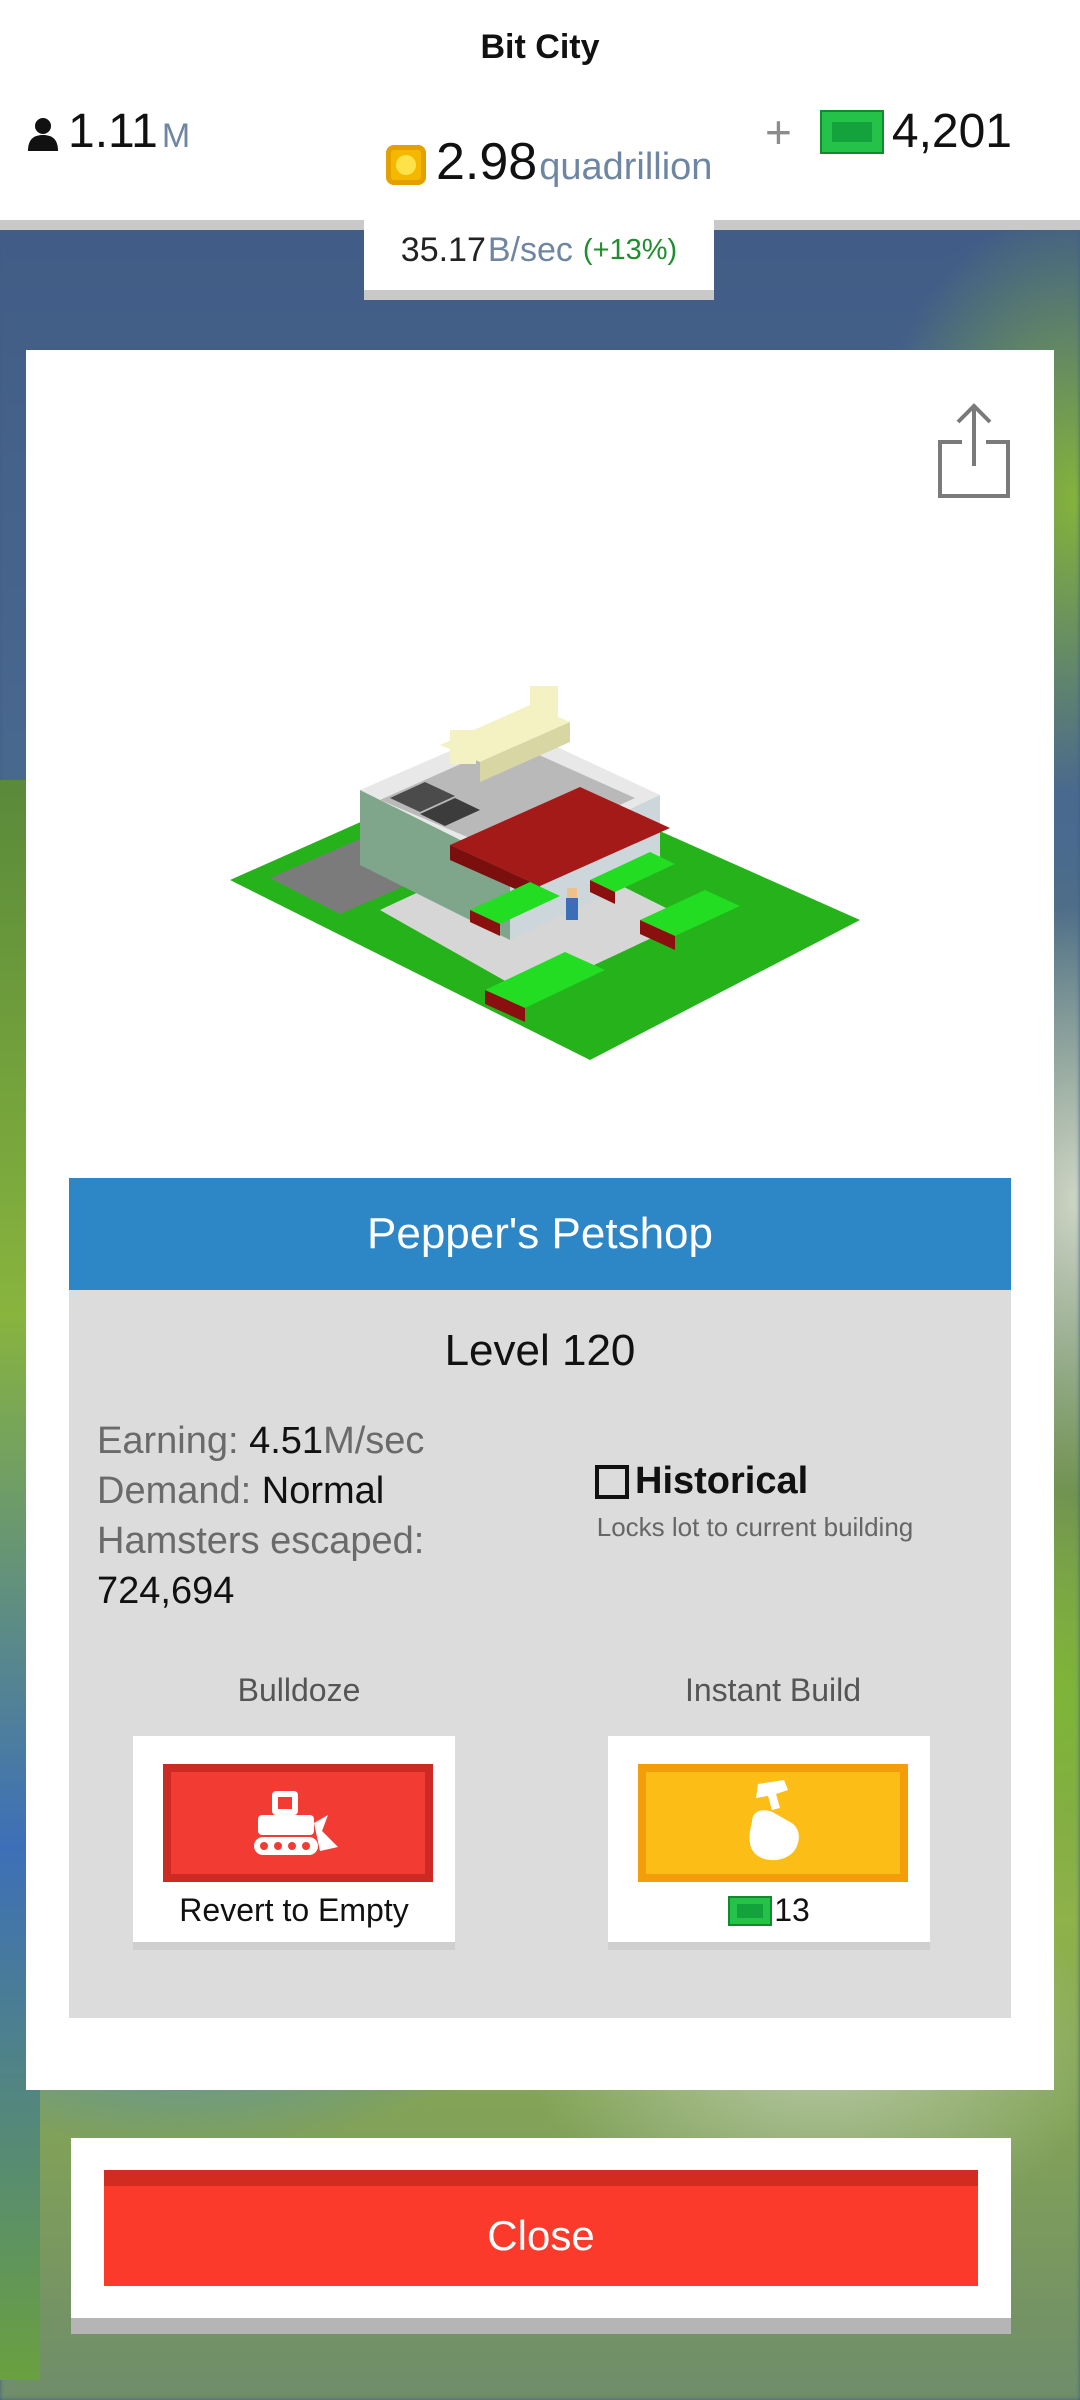 Image resolution: width=1080 pixels, height=2400 pixels. I want to click on instant-build-card: 13, so click(769, 1839).